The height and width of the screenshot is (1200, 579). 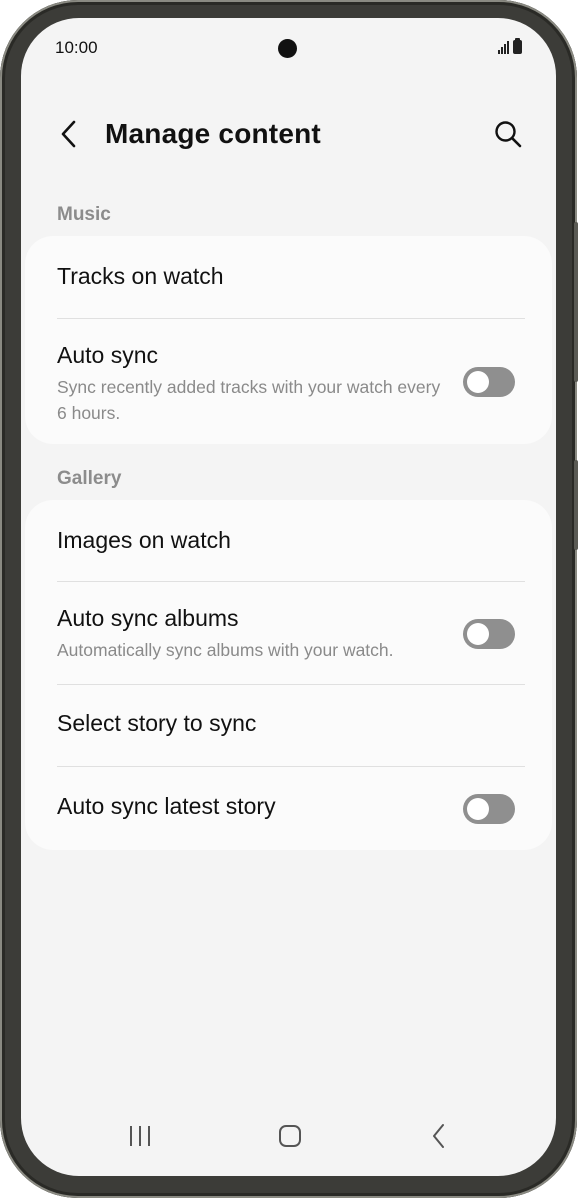 I want to click on signal-icon, so click(x=503, y=47).